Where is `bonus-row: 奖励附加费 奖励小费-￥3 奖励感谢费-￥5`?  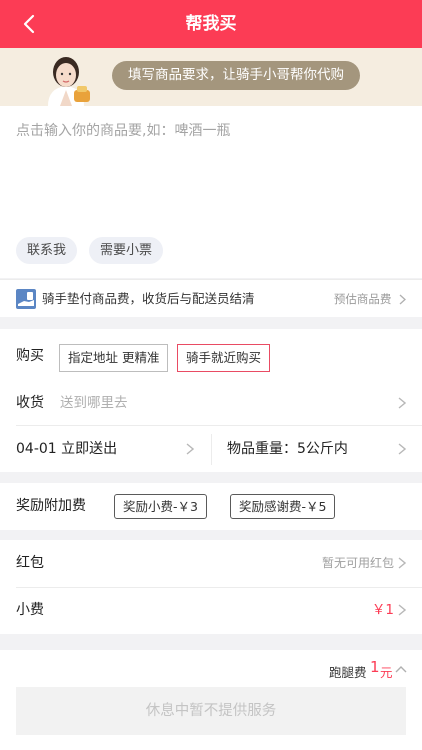
bonus-row: 奖励附加费 奖励小费-￥3 奖励感谢费-￥5 is located at coordinates (211, 506).